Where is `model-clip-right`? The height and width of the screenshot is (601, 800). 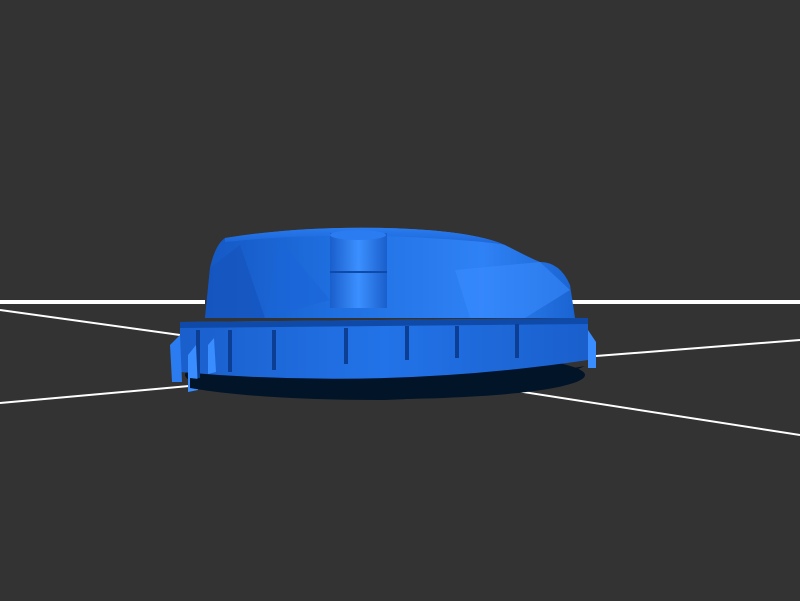
model-clip-right is located at coordinates (592, 349).